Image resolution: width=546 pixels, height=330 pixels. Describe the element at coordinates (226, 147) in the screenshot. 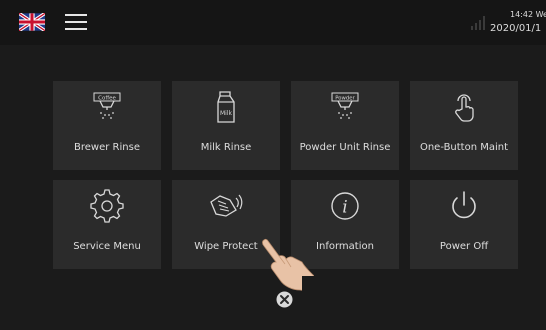

I see `tile-label: Milk Rinse` at that location.